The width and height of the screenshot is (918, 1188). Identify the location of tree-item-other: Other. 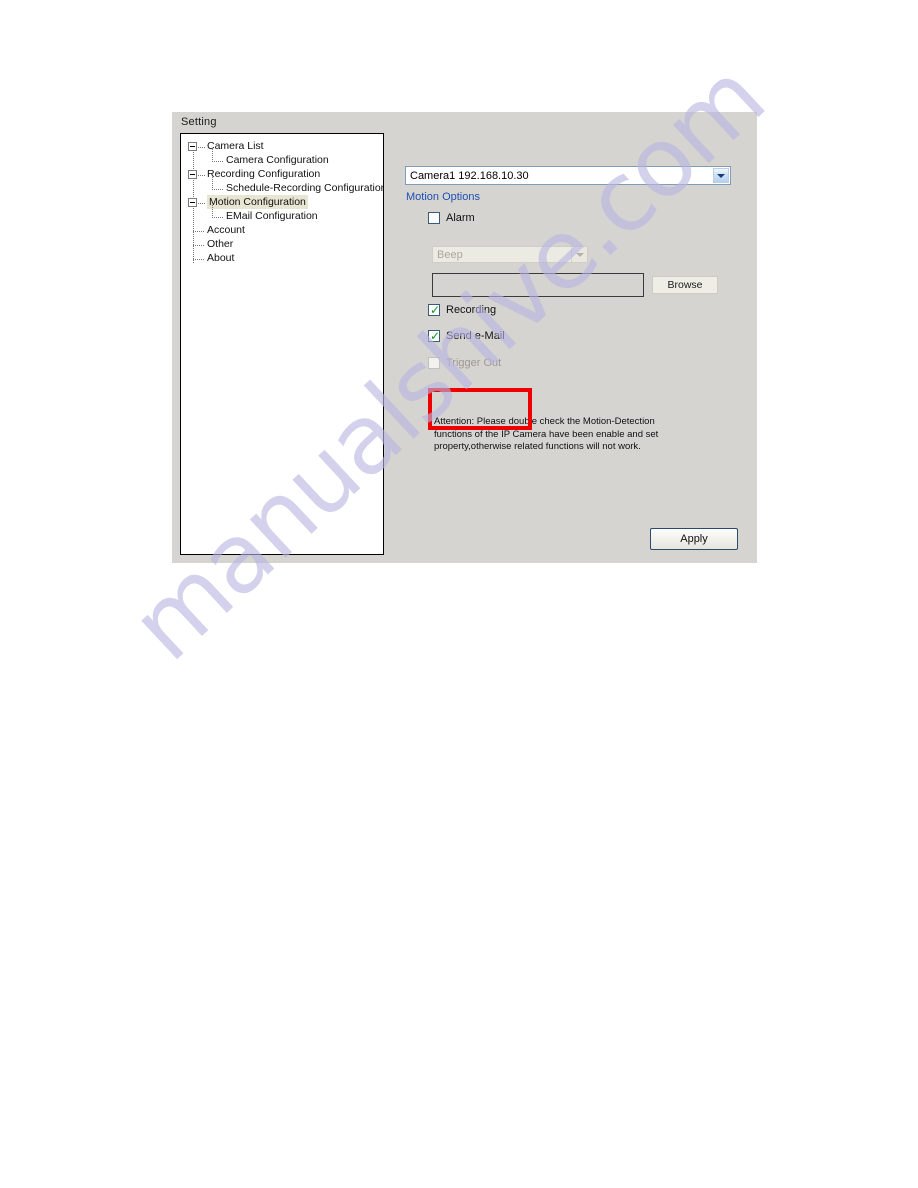
(282, 244).